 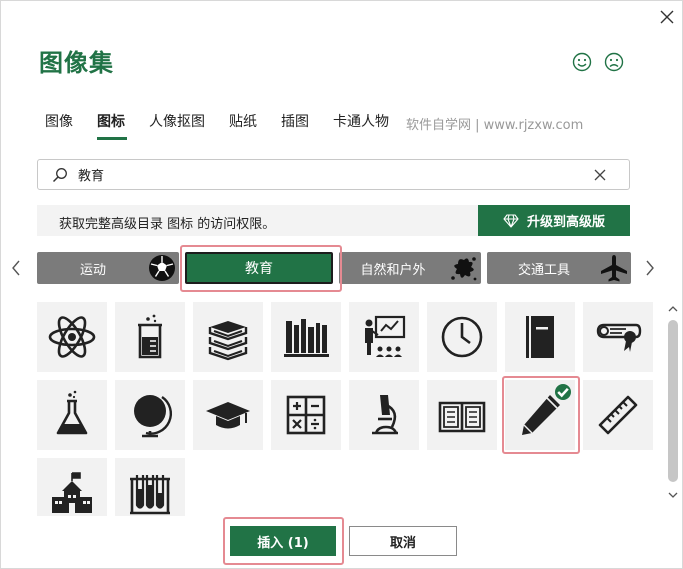 I want to click on ruler-icon, so click(x=618, y=415).